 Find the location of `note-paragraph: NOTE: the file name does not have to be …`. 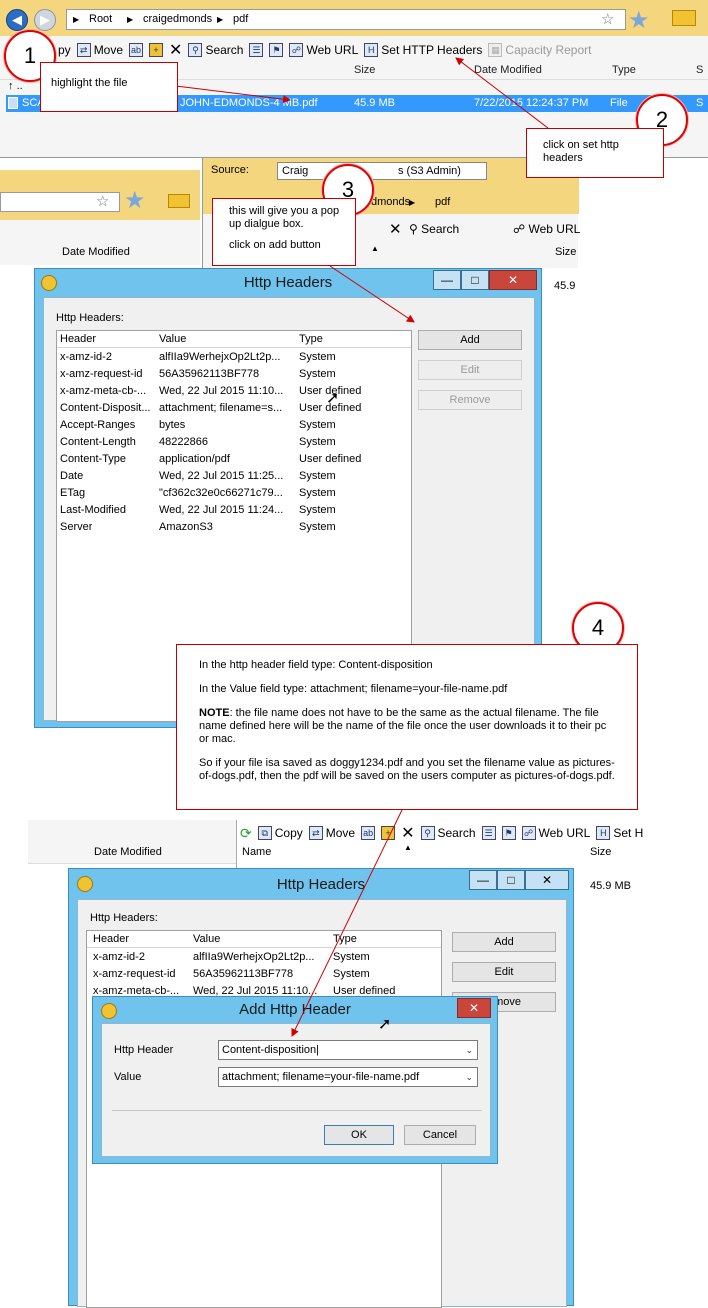

note-paragraph: NOTE: the file name does not have to be … is located at coordinates (403, 726).